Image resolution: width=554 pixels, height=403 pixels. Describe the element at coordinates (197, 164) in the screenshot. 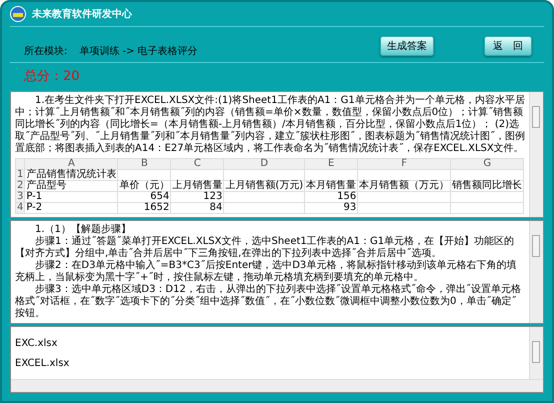

I see `table-header: C` at that location.